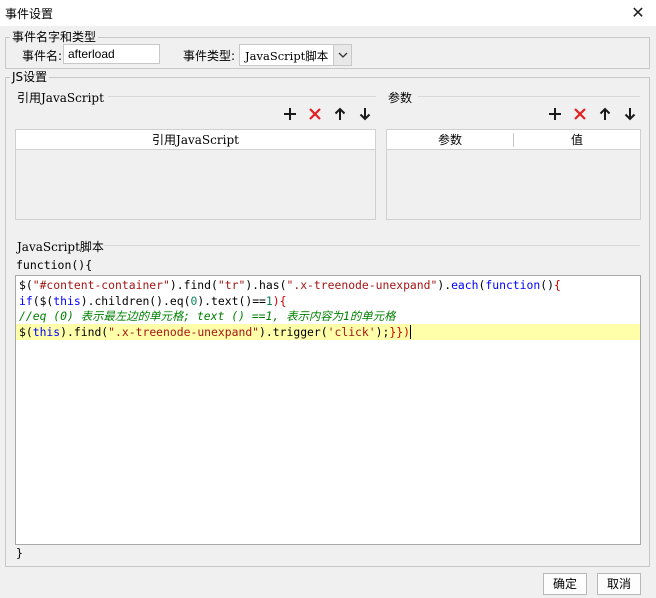  Describe the element at coordinates (101, 285) in the screenshot. I see `code-token: "#content-container"` at that location.